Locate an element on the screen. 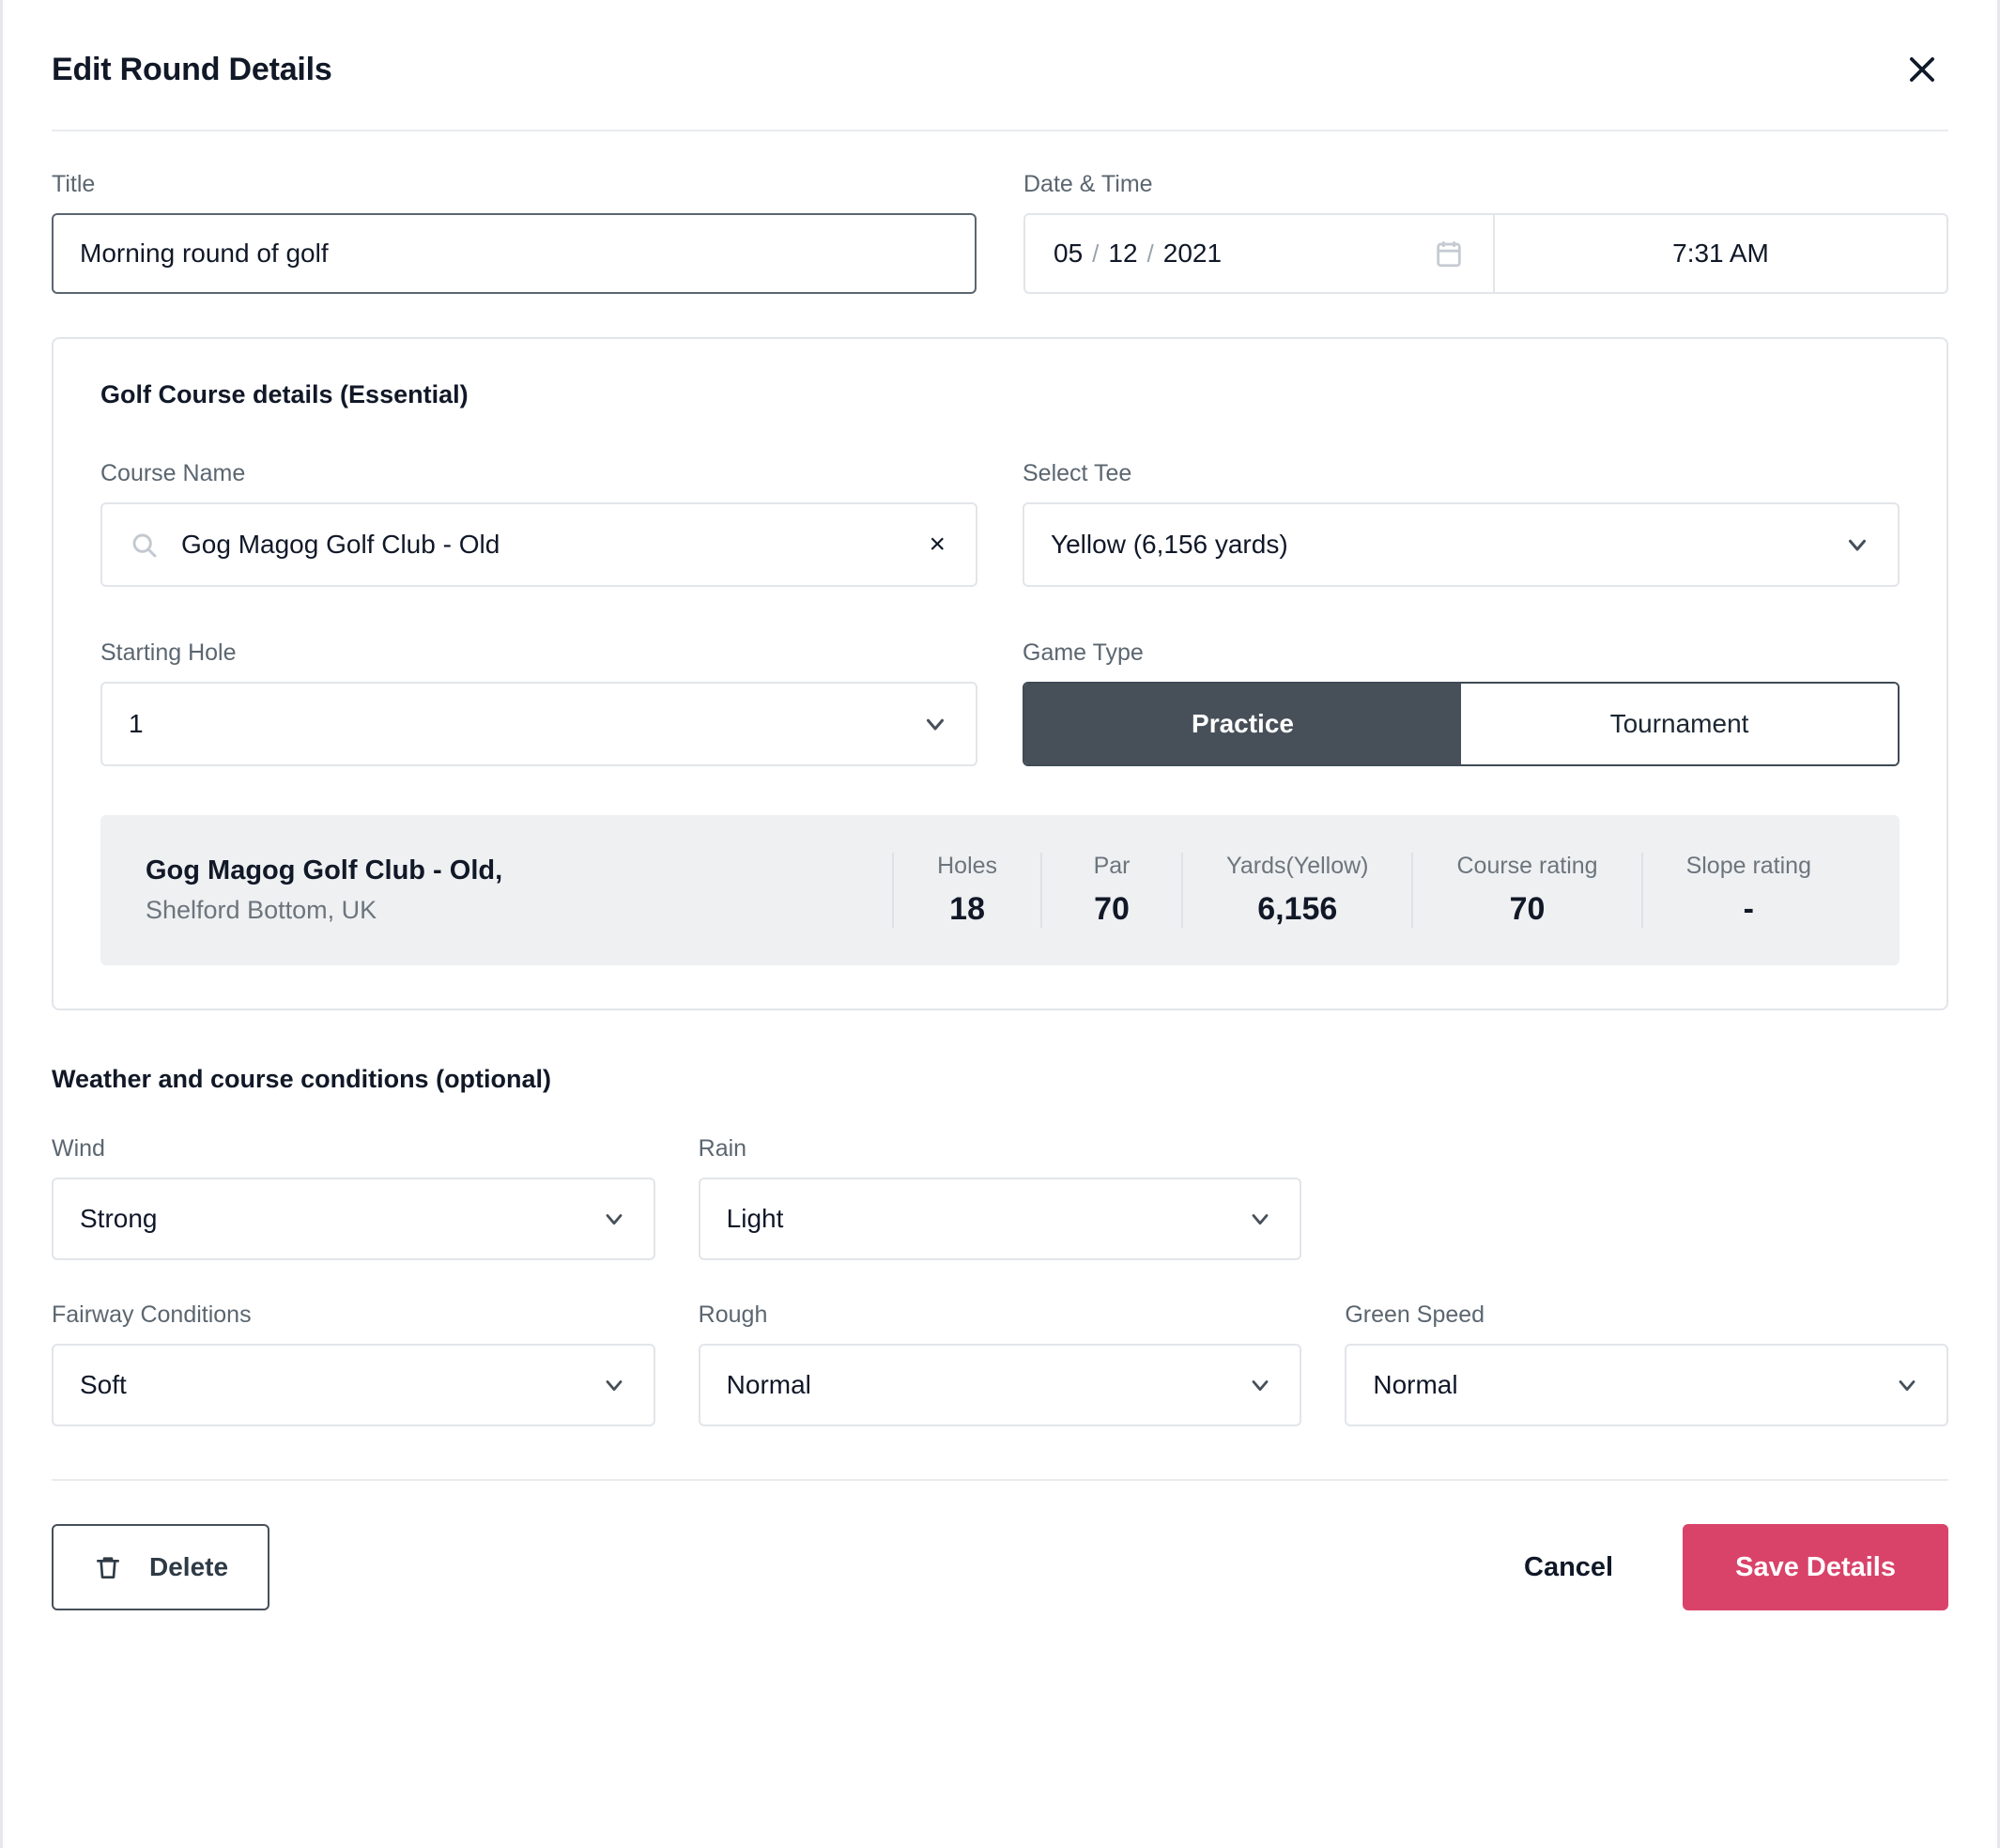  calendar-icon is located at coordinates (1449, 254).